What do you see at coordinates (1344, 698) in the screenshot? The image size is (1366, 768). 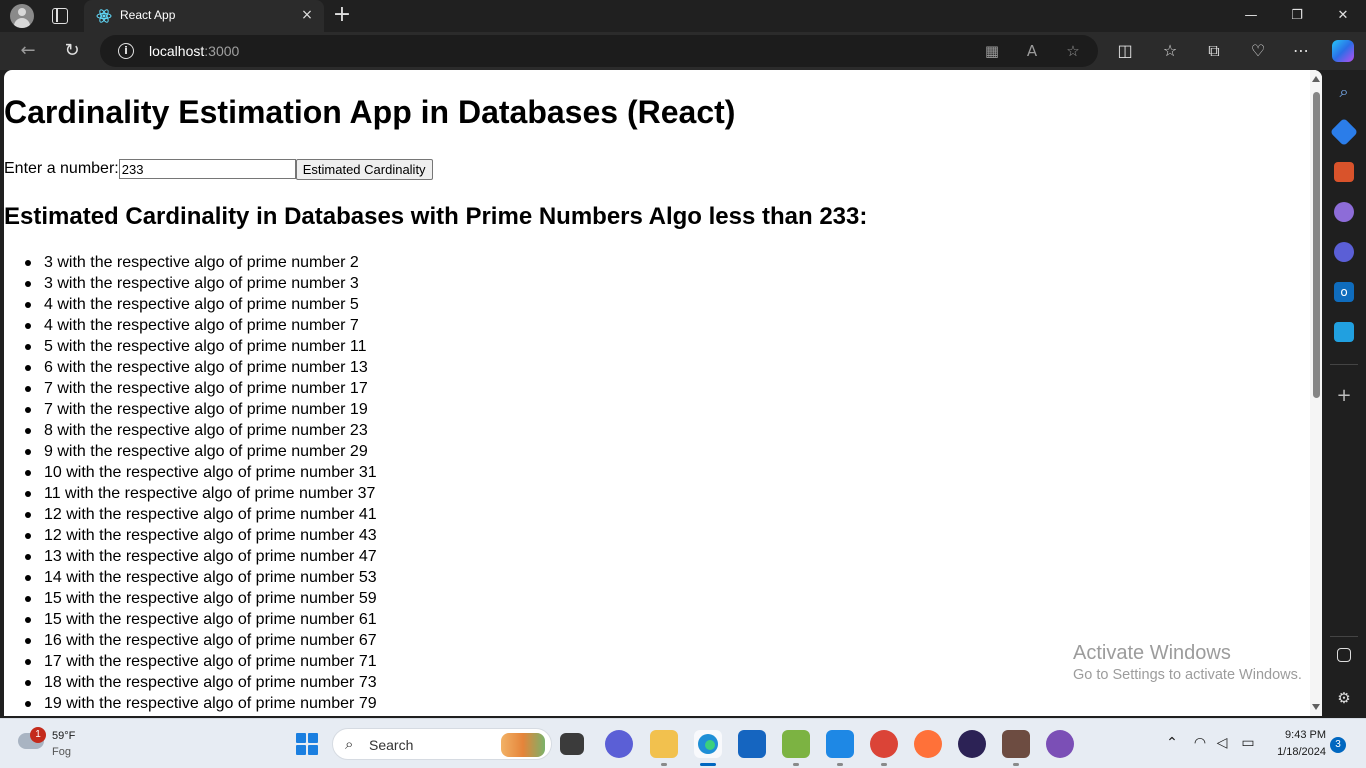 I see `sidebar-settings-icon: ⚙` at bounding box center [1344, 698].